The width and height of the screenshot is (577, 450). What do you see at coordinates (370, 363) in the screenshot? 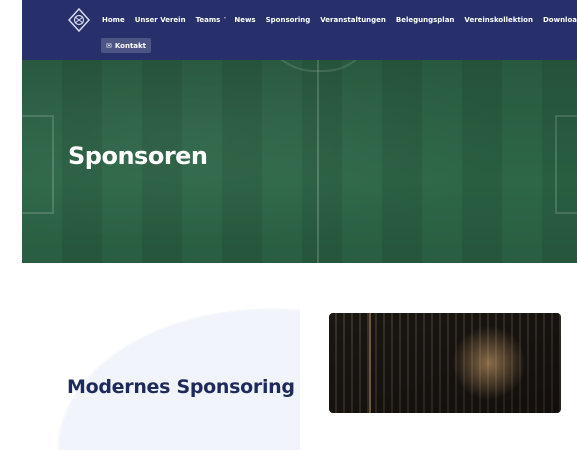
I see `image-light-strip` at bounding box center [370, 363].